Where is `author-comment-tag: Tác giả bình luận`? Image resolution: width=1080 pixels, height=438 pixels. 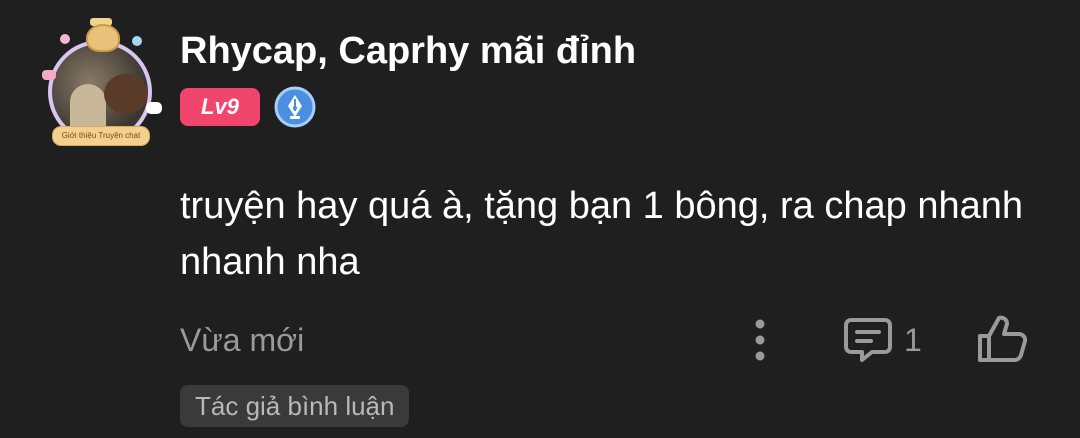
author-comment-tag: Tác giả bình luận is located at coordinates (295, 406).